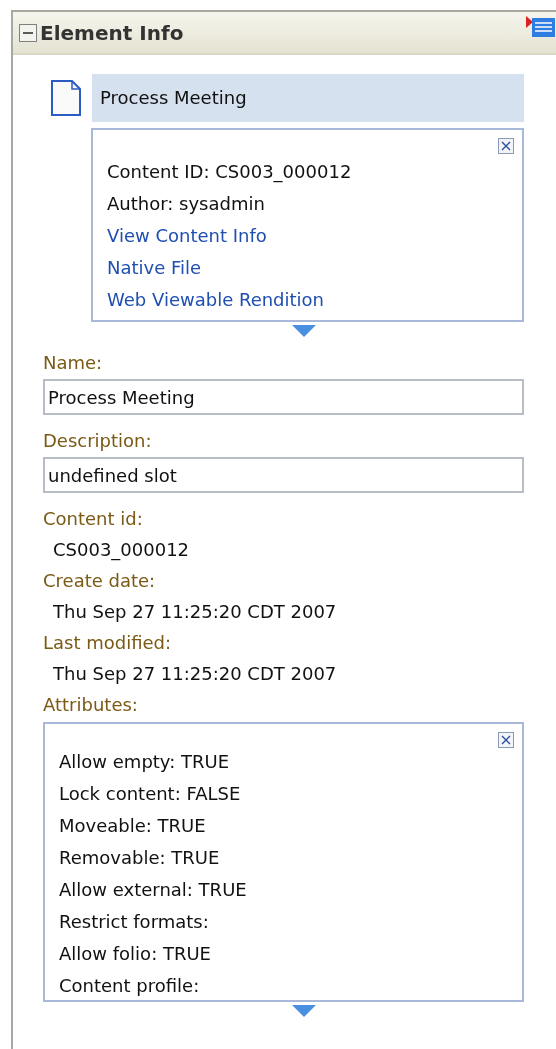  I want to click on attribute-text: Allow empty: TRUE, so click(145, 762).